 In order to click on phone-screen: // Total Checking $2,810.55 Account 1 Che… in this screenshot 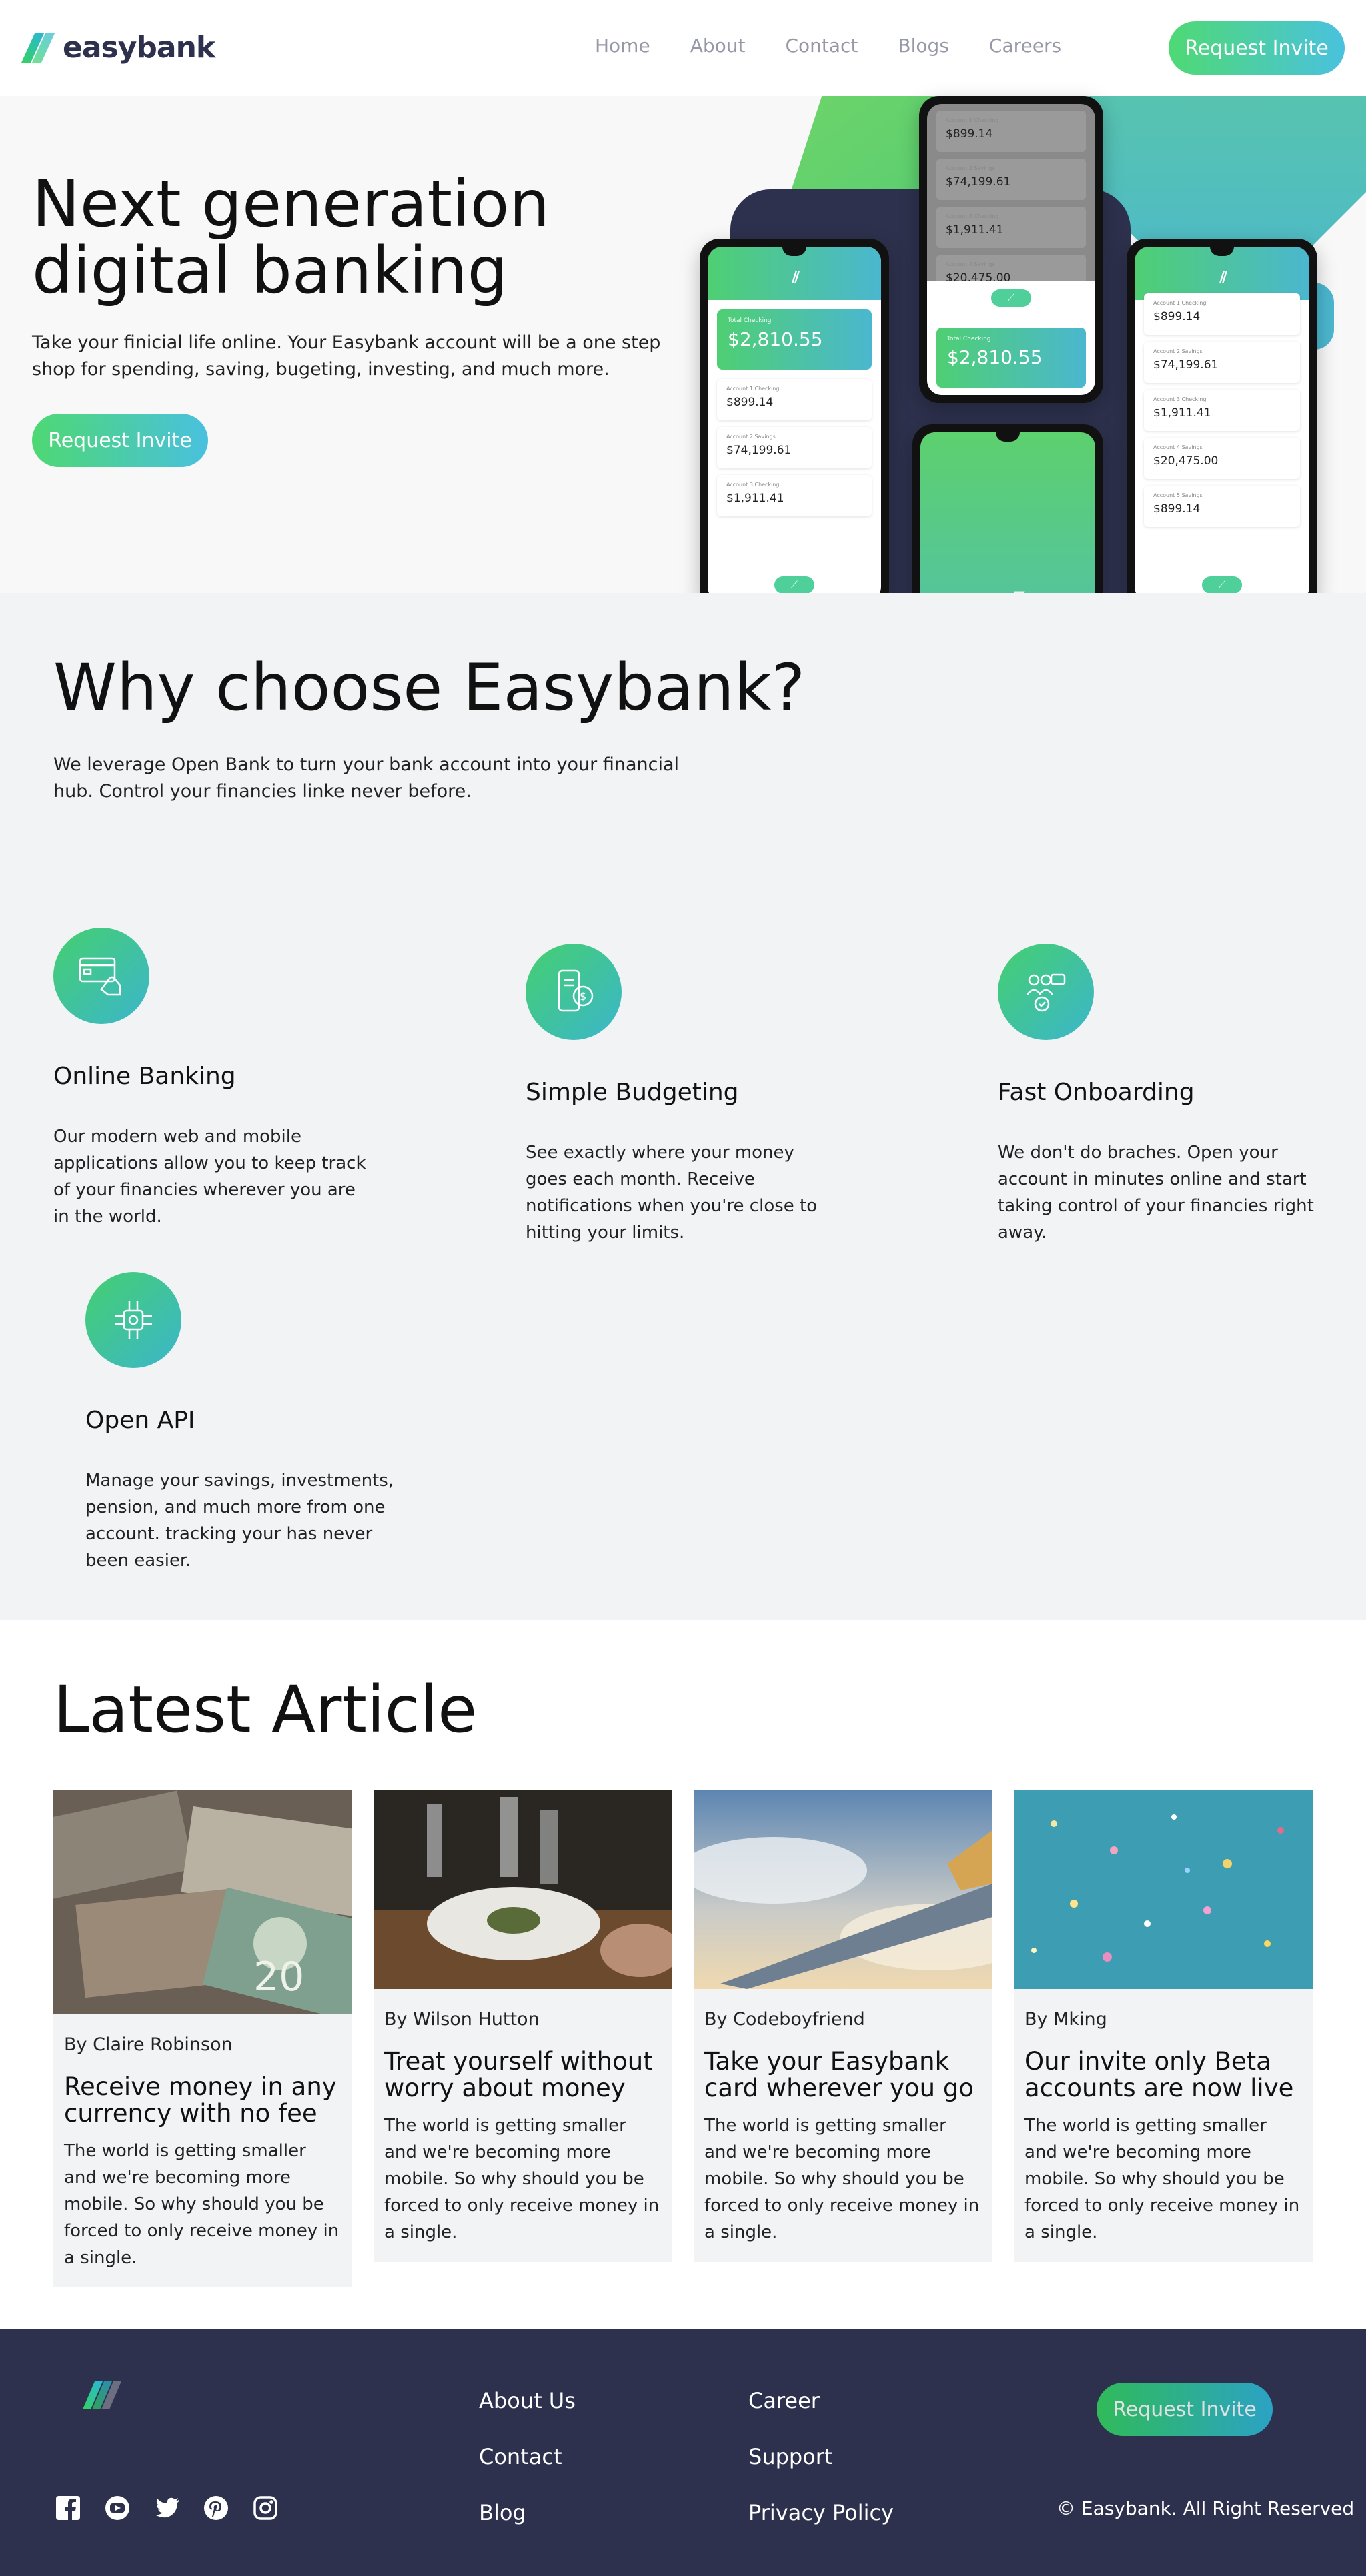, I will do `click(794, 425)`.